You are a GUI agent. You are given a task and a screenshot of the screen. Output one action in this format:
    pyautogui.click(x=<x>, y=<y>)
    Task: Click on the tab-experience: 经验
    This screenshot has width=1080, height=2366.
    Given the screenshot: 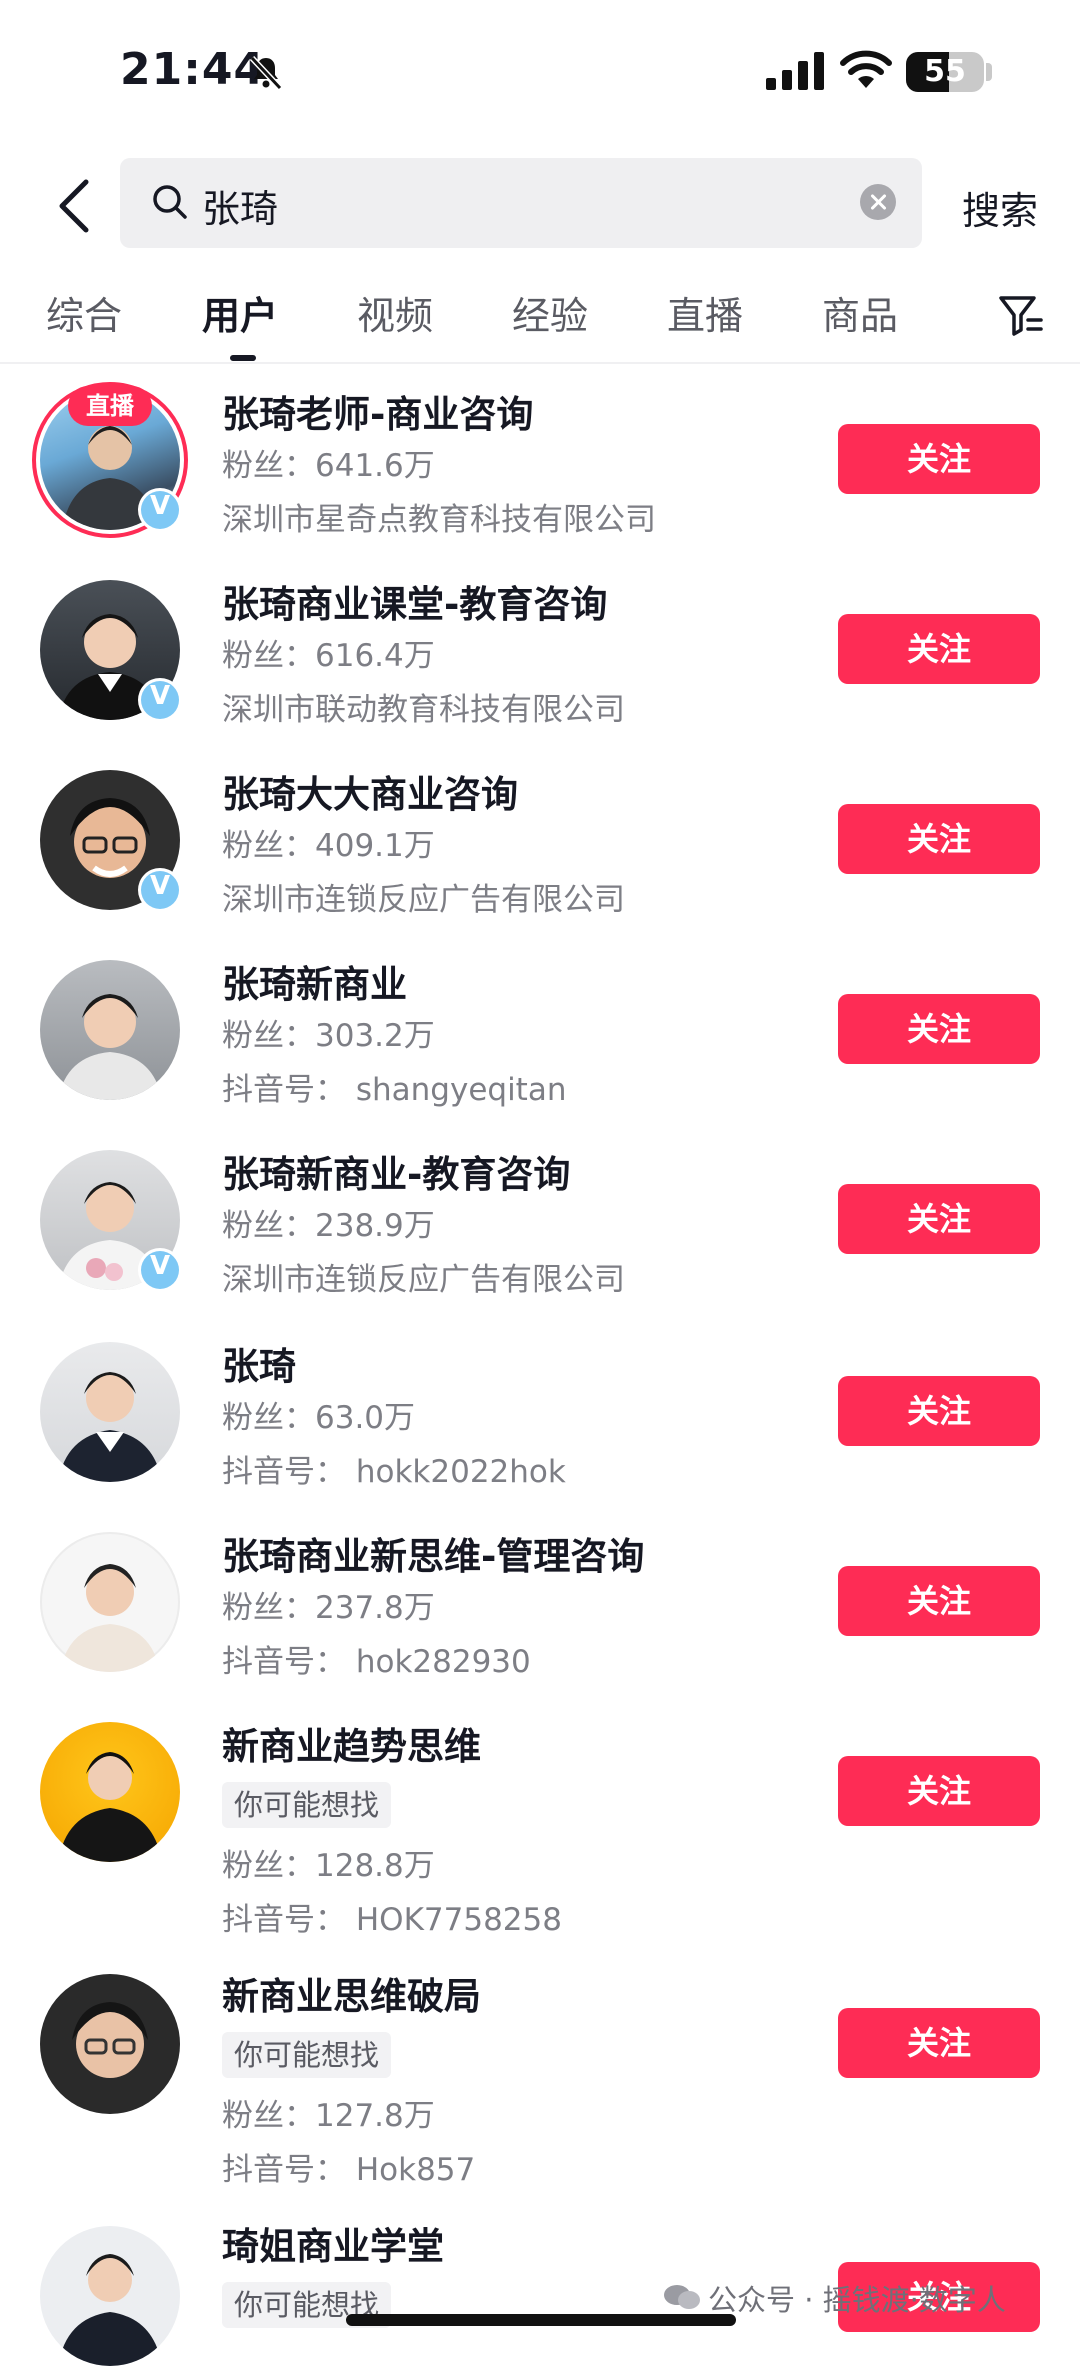 What is the action you would take?
    pyautogui.click(x=550, y=312)
    